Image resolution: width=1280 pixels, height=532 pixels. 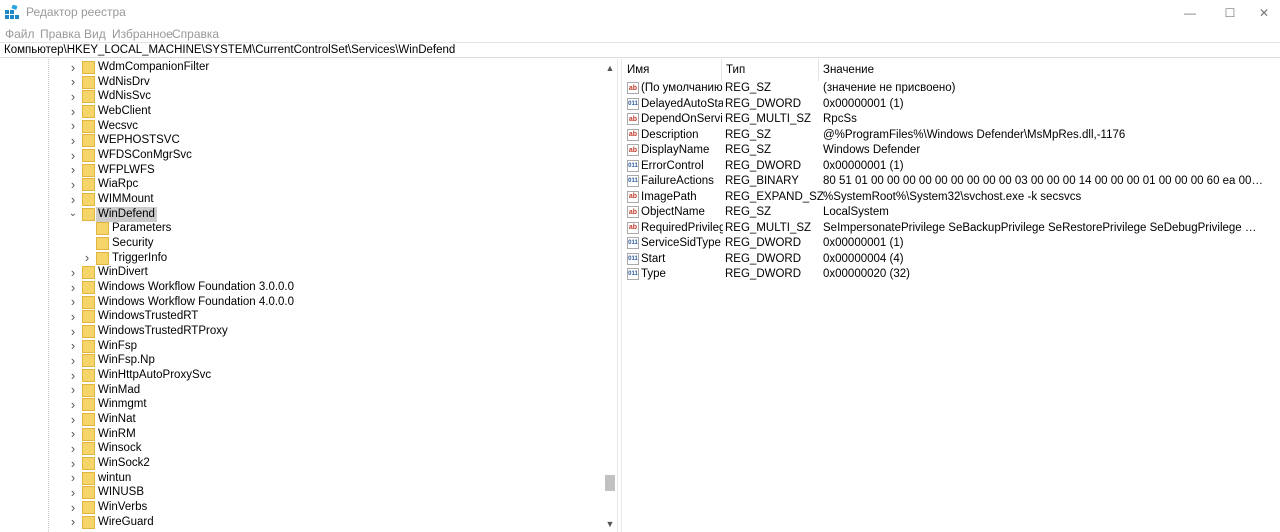 What do you see at coordinates (300, 507) in the screenshot?
I see `tree-item: › WinVerbs` at bounding box center [300, 507].